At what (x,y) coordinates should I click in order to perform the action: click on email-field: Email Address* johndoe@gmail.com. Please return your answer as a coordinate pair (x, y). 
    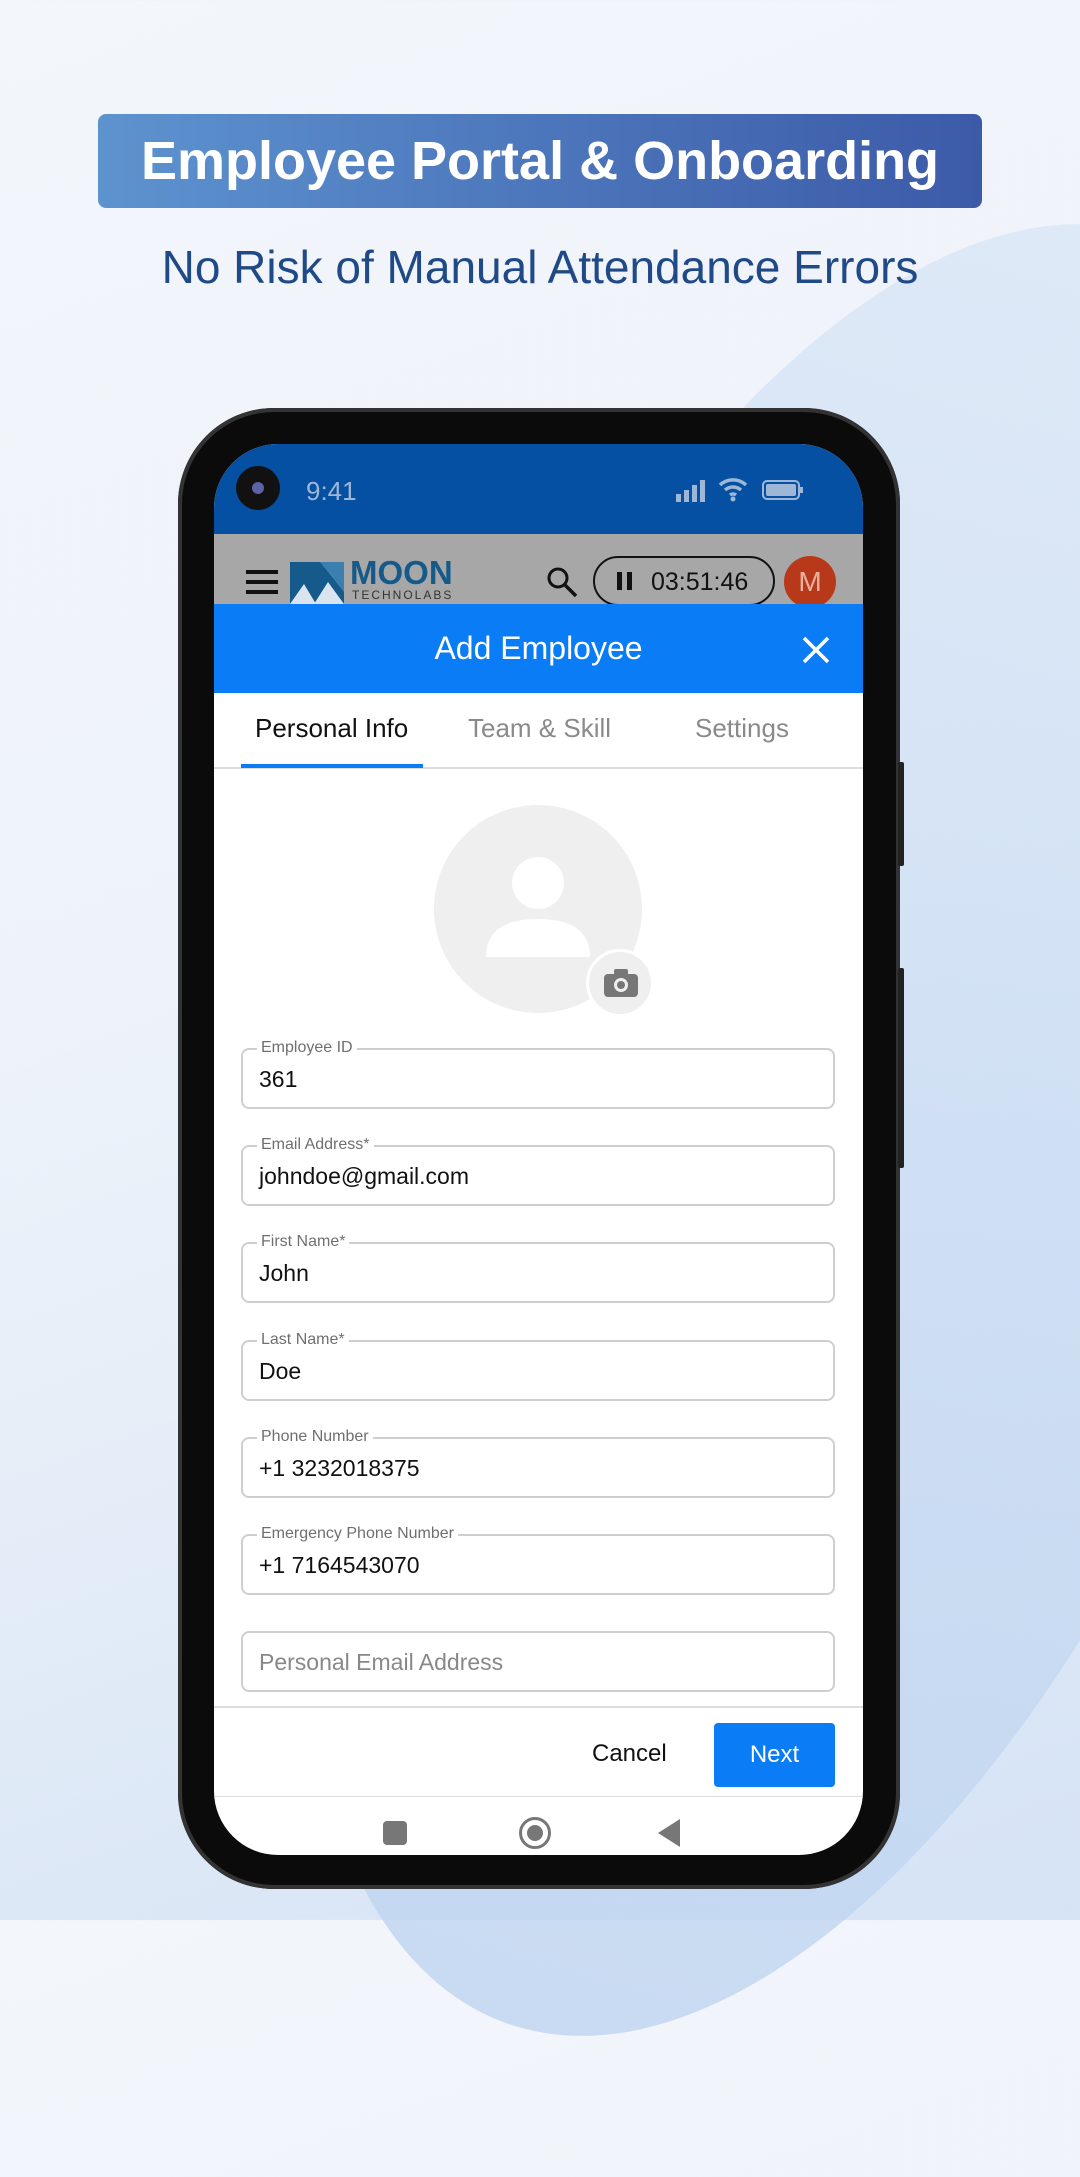
    Looking at the image, I should click on (538, 1171).